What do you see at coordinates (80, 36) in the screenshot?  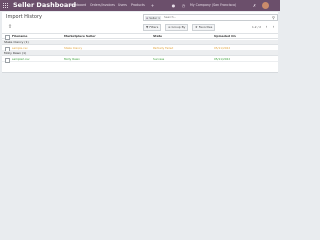 I see `column-marketplace-seller: Marketplace Seller` at bounding box center [80, 36].